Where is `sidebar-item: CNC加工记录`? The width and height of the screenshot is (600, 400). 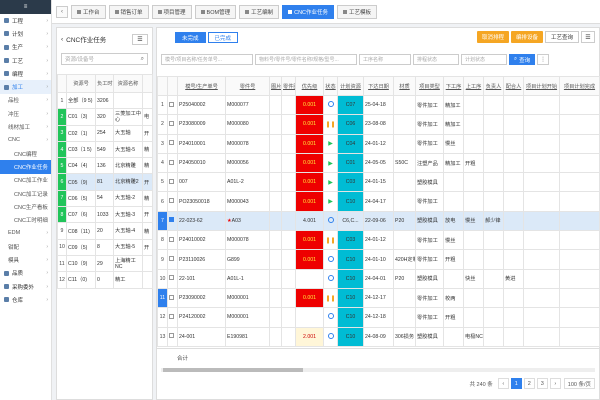 sidebar-item: CNC加工记录 is located at coordinates (25, 193).